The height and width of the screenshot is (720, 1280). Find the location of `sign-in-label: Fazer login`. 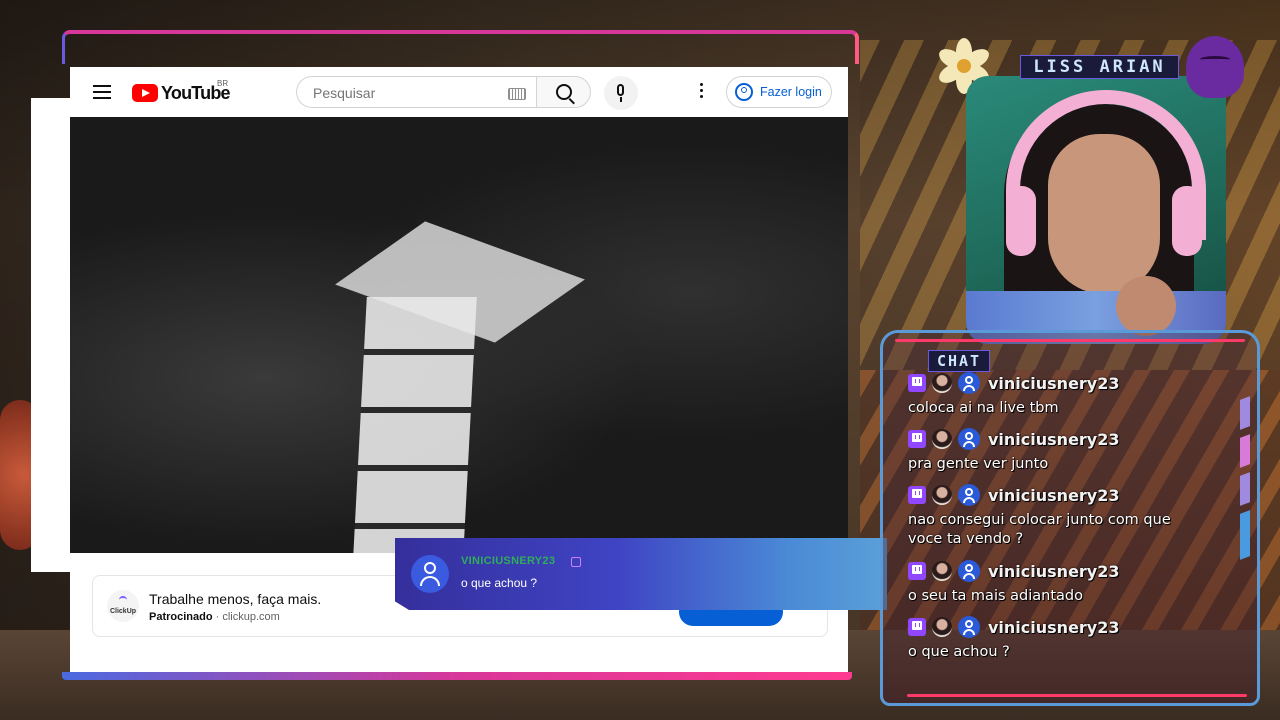

sign-in-label: Fazer login is located at coordinates (791, 92).